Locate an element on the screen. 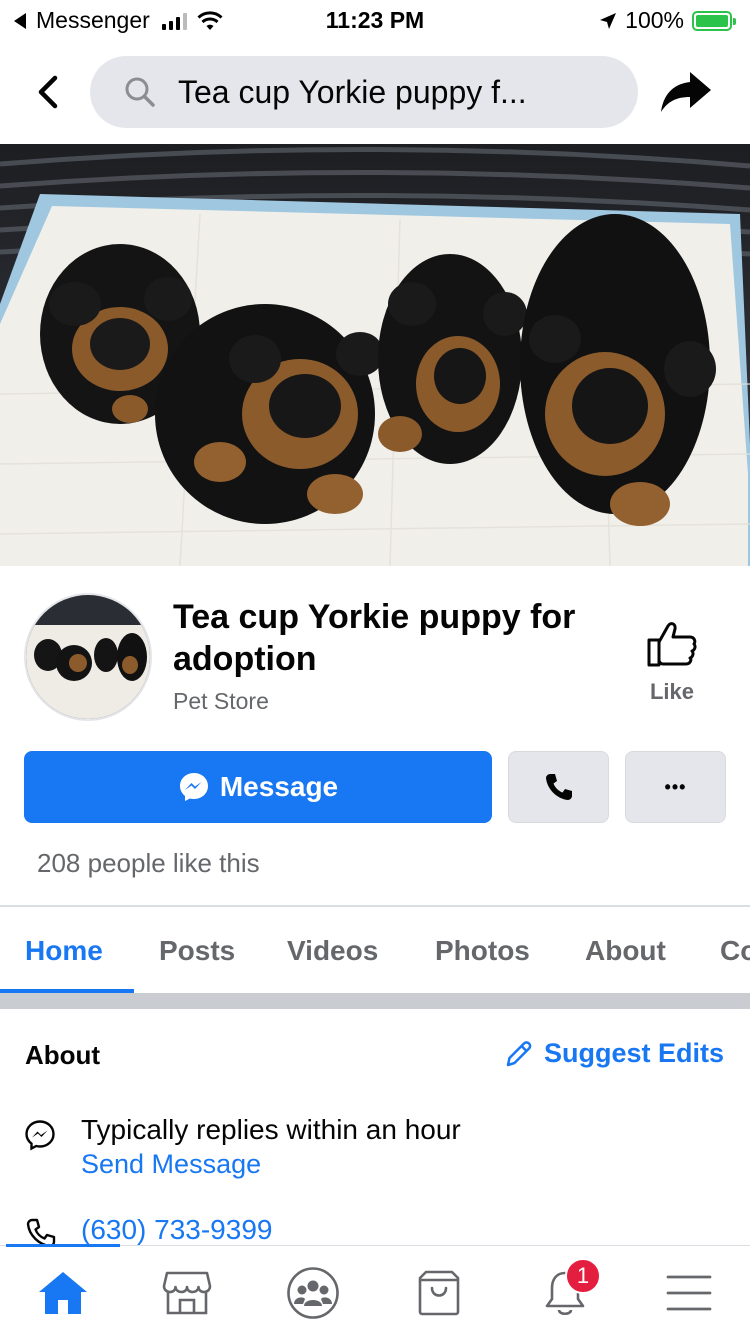 Image resolution: width=750 pixels, height=1334 pixels. tab-videos: Videos is located at coordinates (332, 951).